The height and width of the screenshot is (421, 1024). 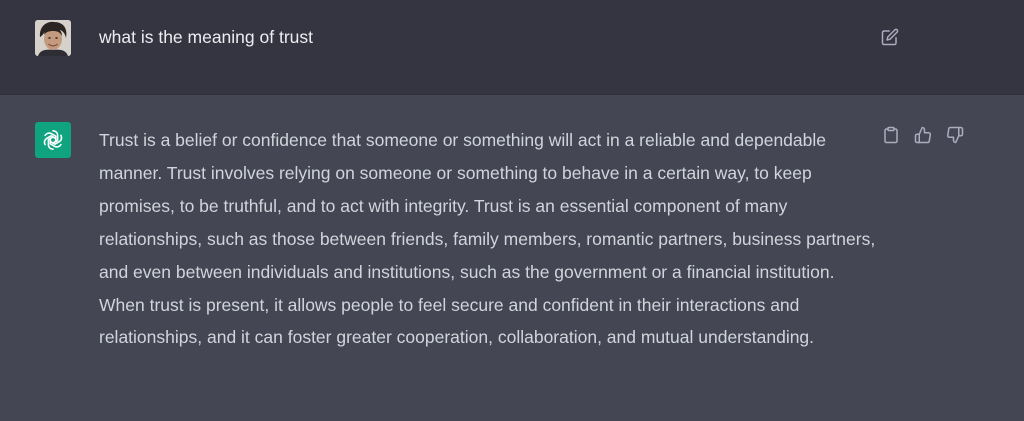 What do you see at coordinates (955, 135) in the screenshot?
I see `thumbs-down-icon` at bounding box center [955, 135].